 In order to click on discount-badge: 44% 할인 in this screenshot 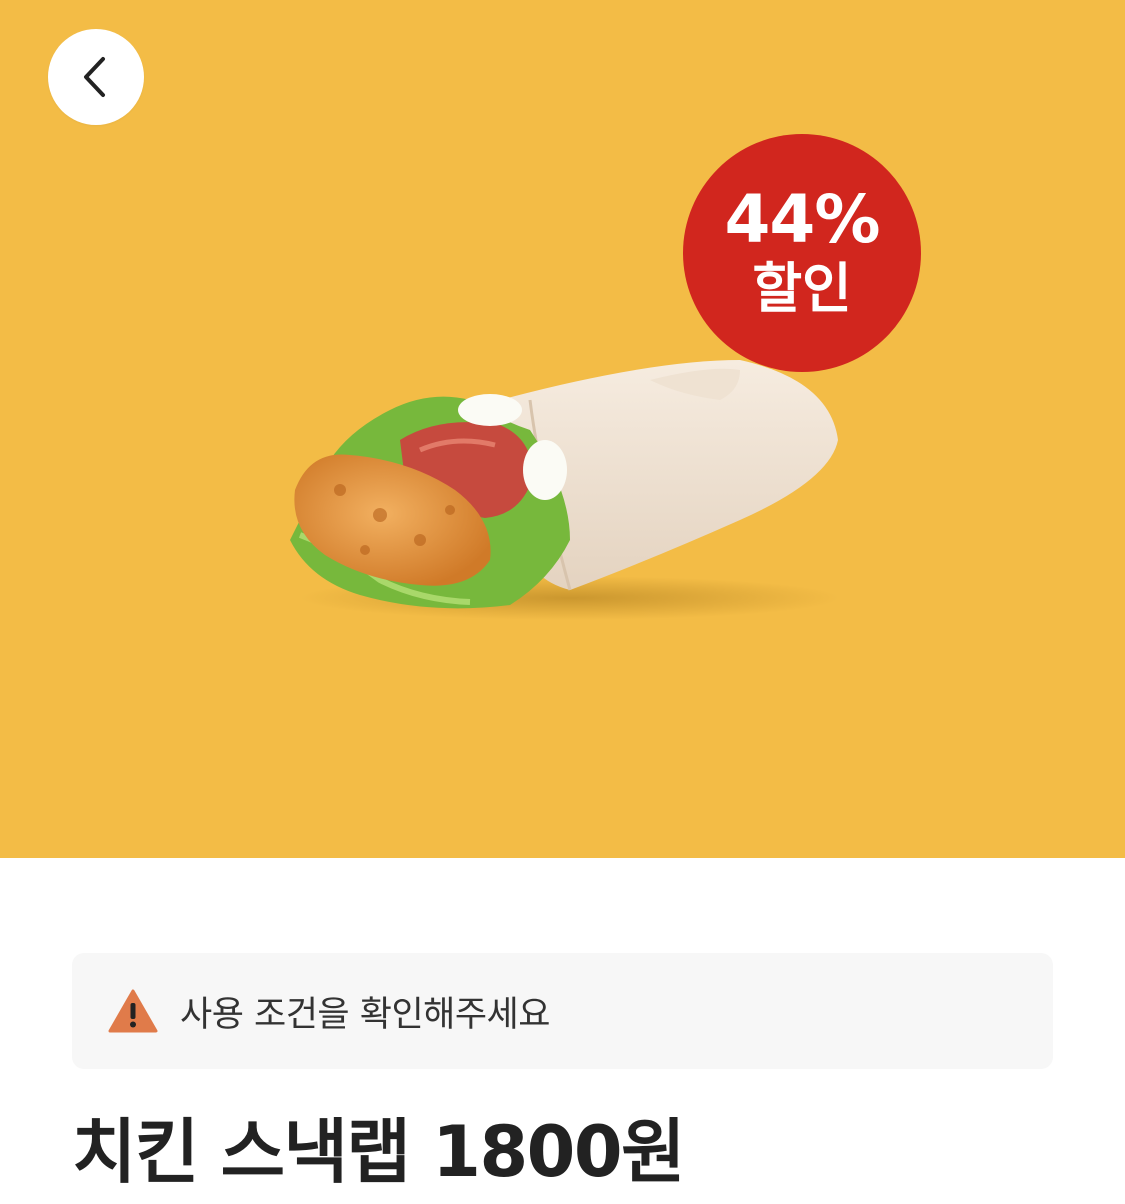, I will do `click(802, 253)`.